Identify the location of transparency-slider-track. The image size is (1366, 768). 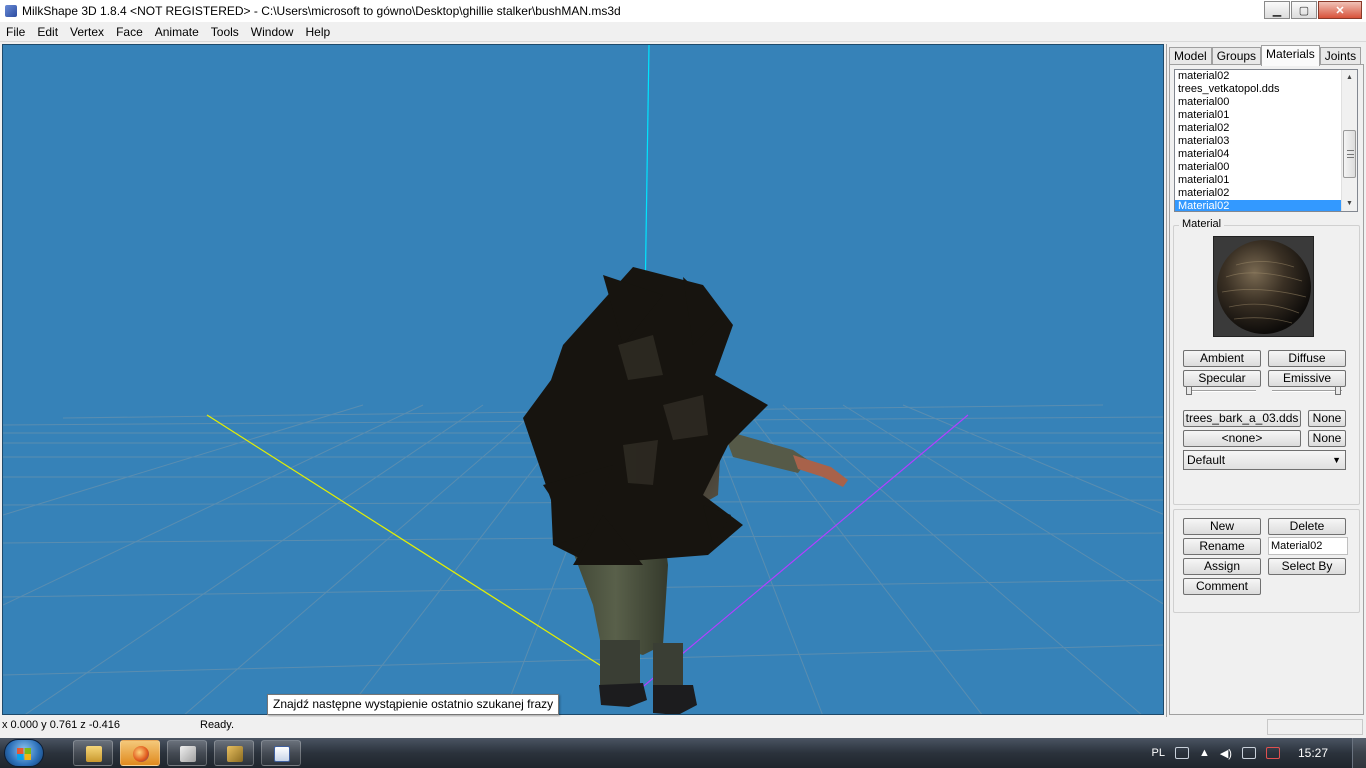
(1307, 391).